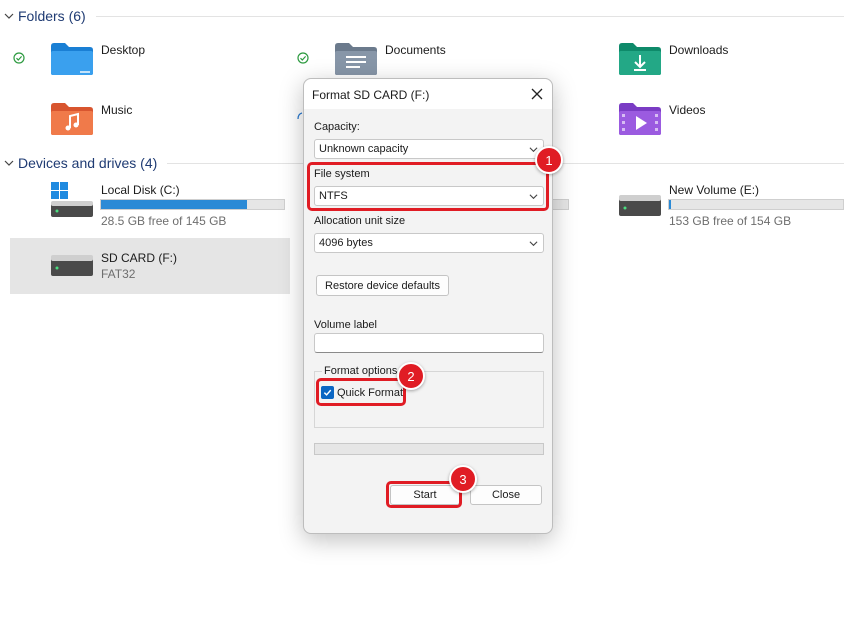  What do you see at coordinates (346, 243) in the screenshot?
I see `allocation-unit-value: 4096 bytes` at bounding box center [346, 243].